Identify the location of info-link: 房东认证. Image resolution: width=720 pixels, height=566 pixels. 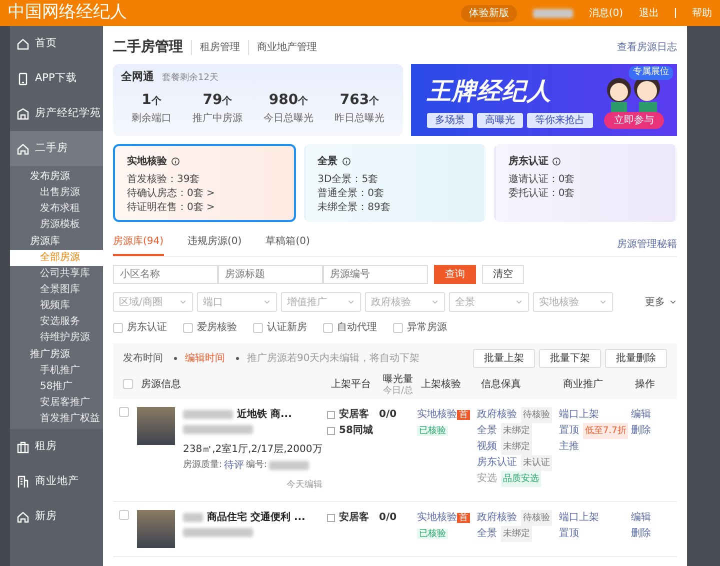
(497, 463).